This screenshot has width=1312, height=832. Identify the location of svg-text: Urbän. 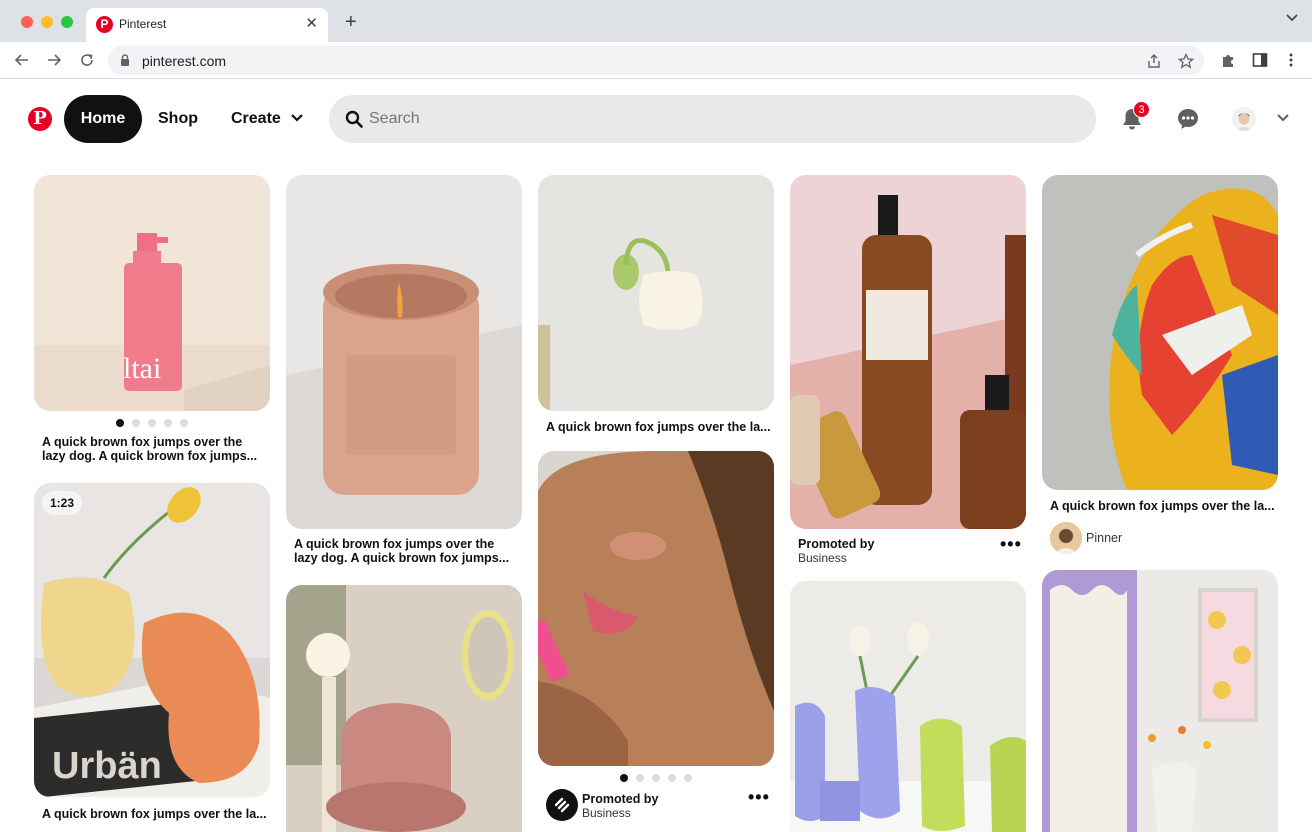
(107, 766).